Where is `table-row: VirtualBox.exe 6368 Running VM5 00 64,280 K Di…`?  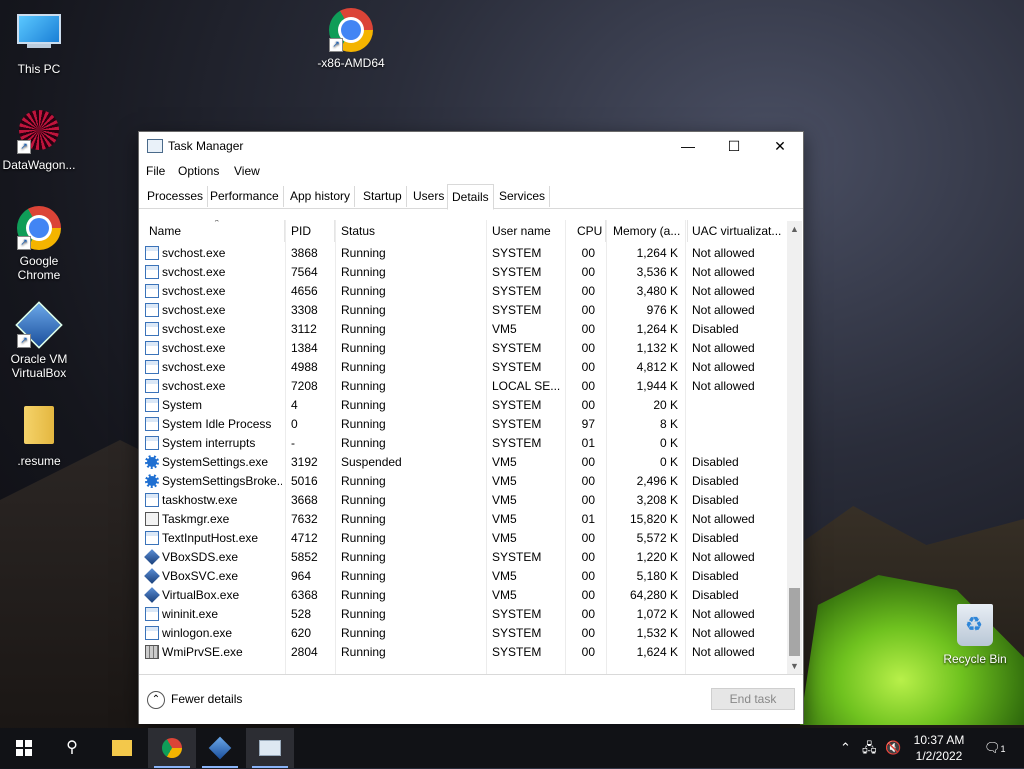
table-row: VirtualBox.exe 6368 Running VM5 00 64,280 K Di… is located at coordinates (463, 595).